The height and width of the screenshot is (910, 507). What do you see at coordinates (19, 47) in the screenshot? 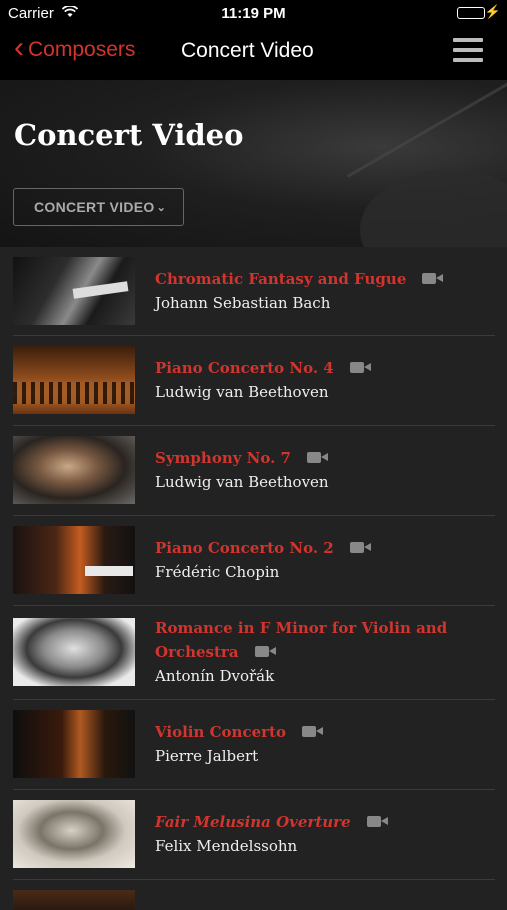
I see `chevron-left-icon: ‹` at bounding box center [19, 47].